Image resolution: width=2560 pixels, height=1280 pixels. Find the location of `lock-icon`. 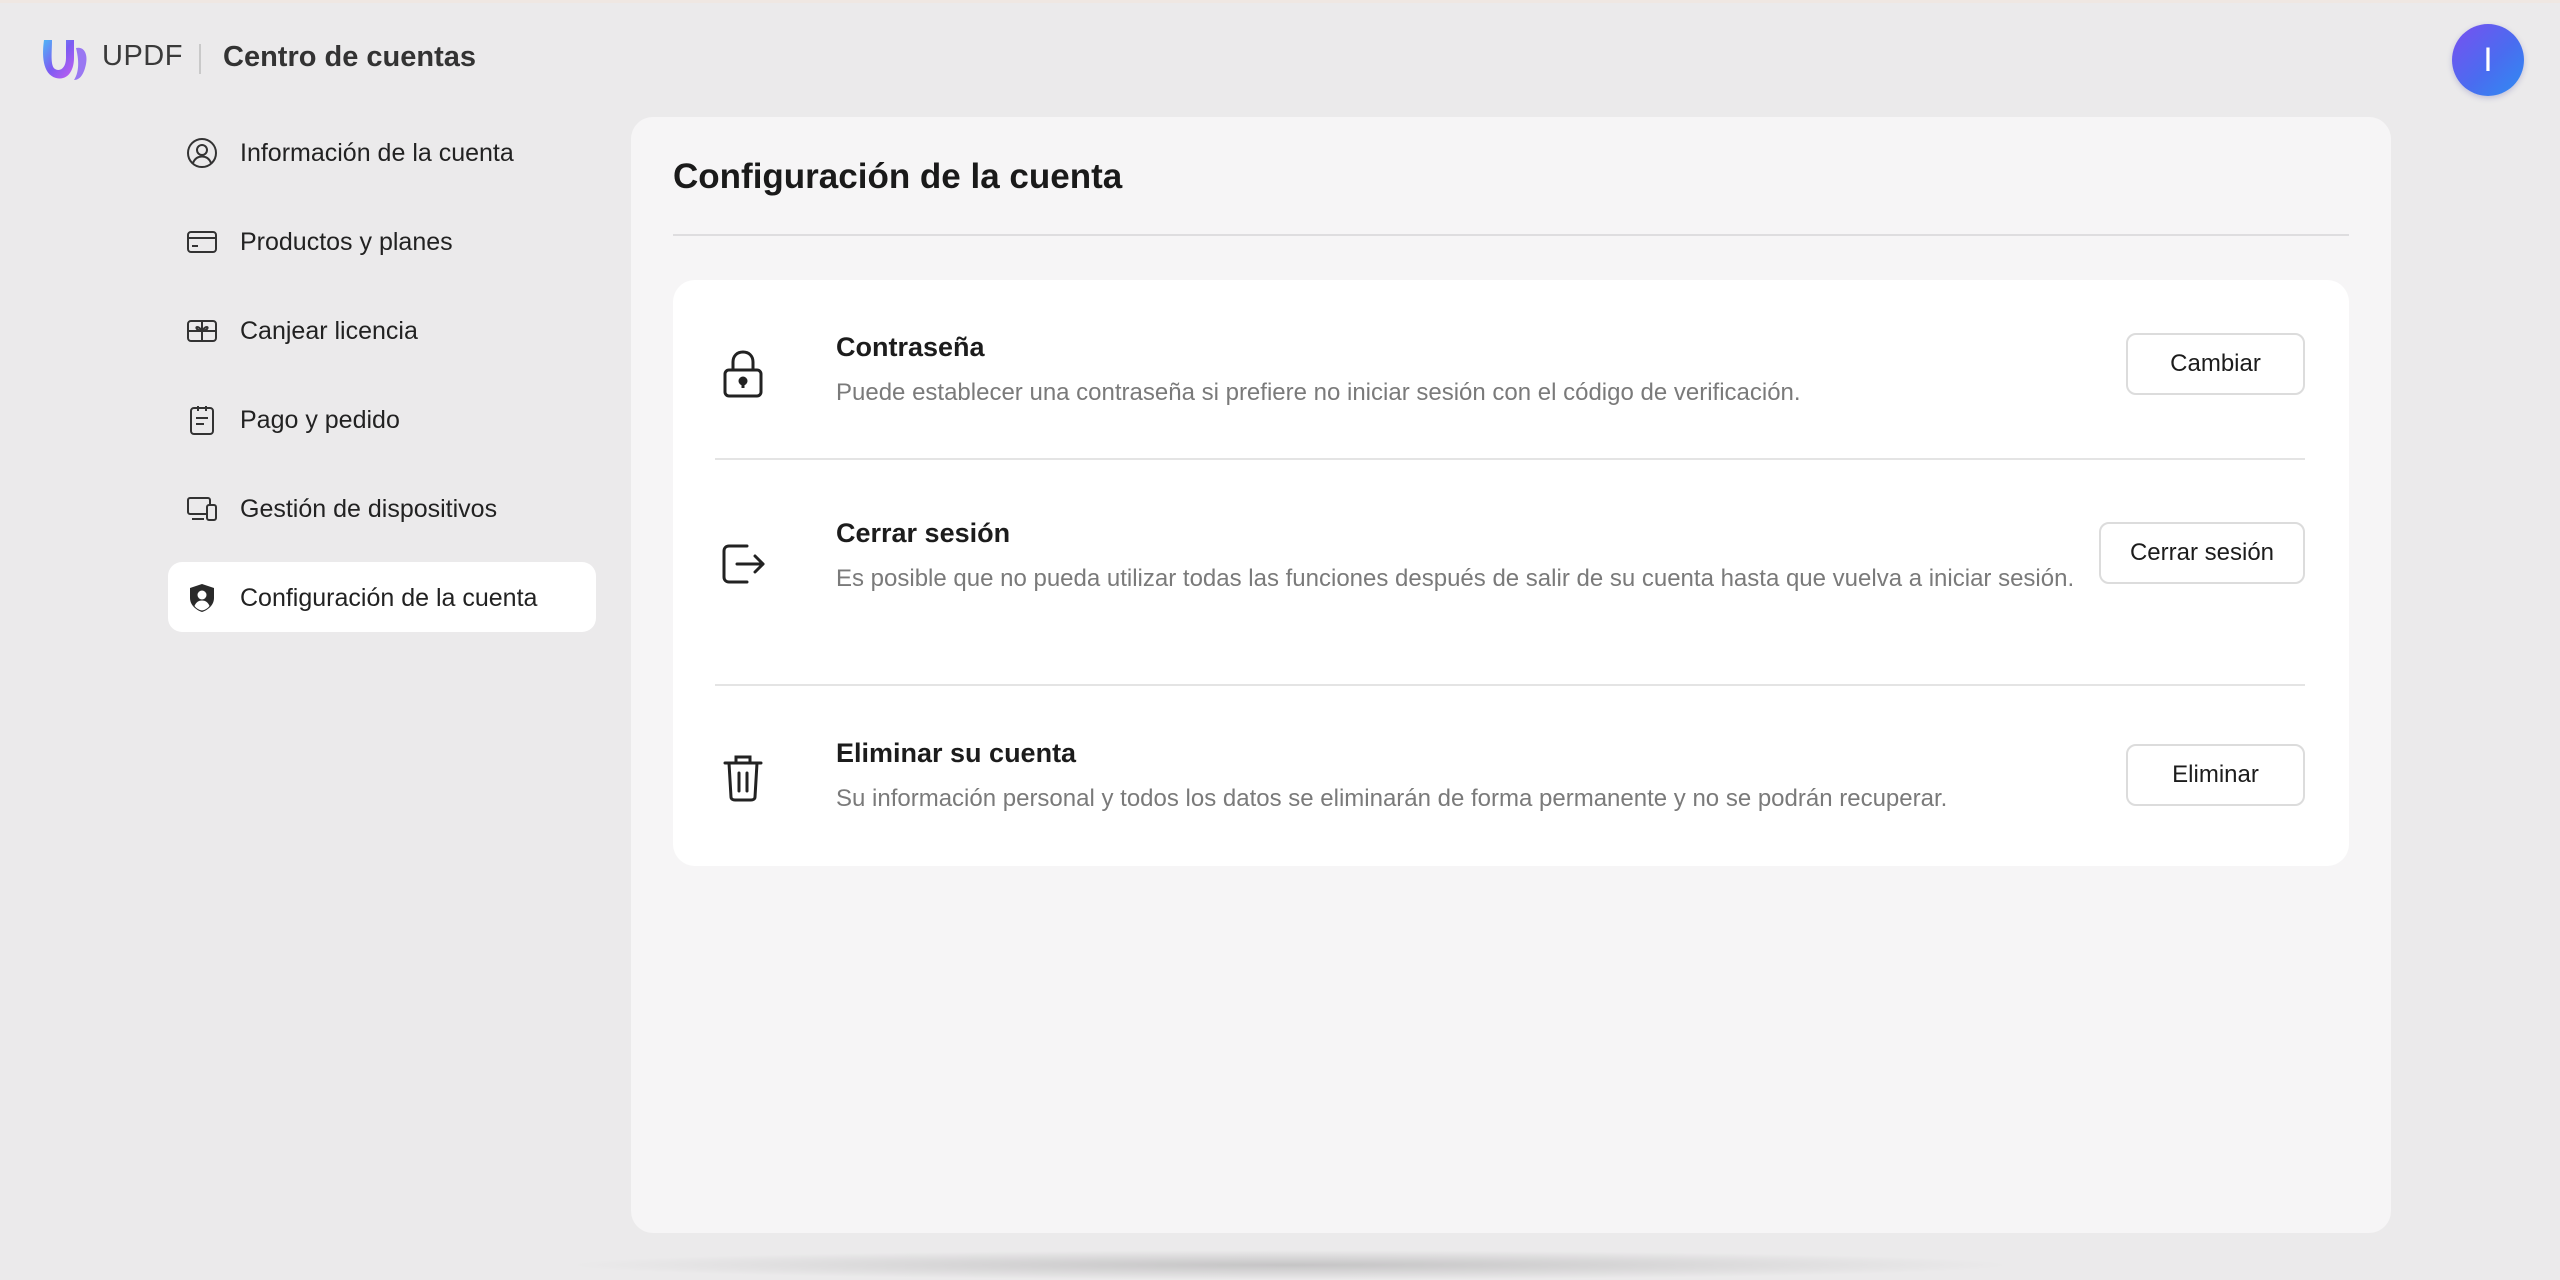

lock-icon is located at coordinates (743, 374).